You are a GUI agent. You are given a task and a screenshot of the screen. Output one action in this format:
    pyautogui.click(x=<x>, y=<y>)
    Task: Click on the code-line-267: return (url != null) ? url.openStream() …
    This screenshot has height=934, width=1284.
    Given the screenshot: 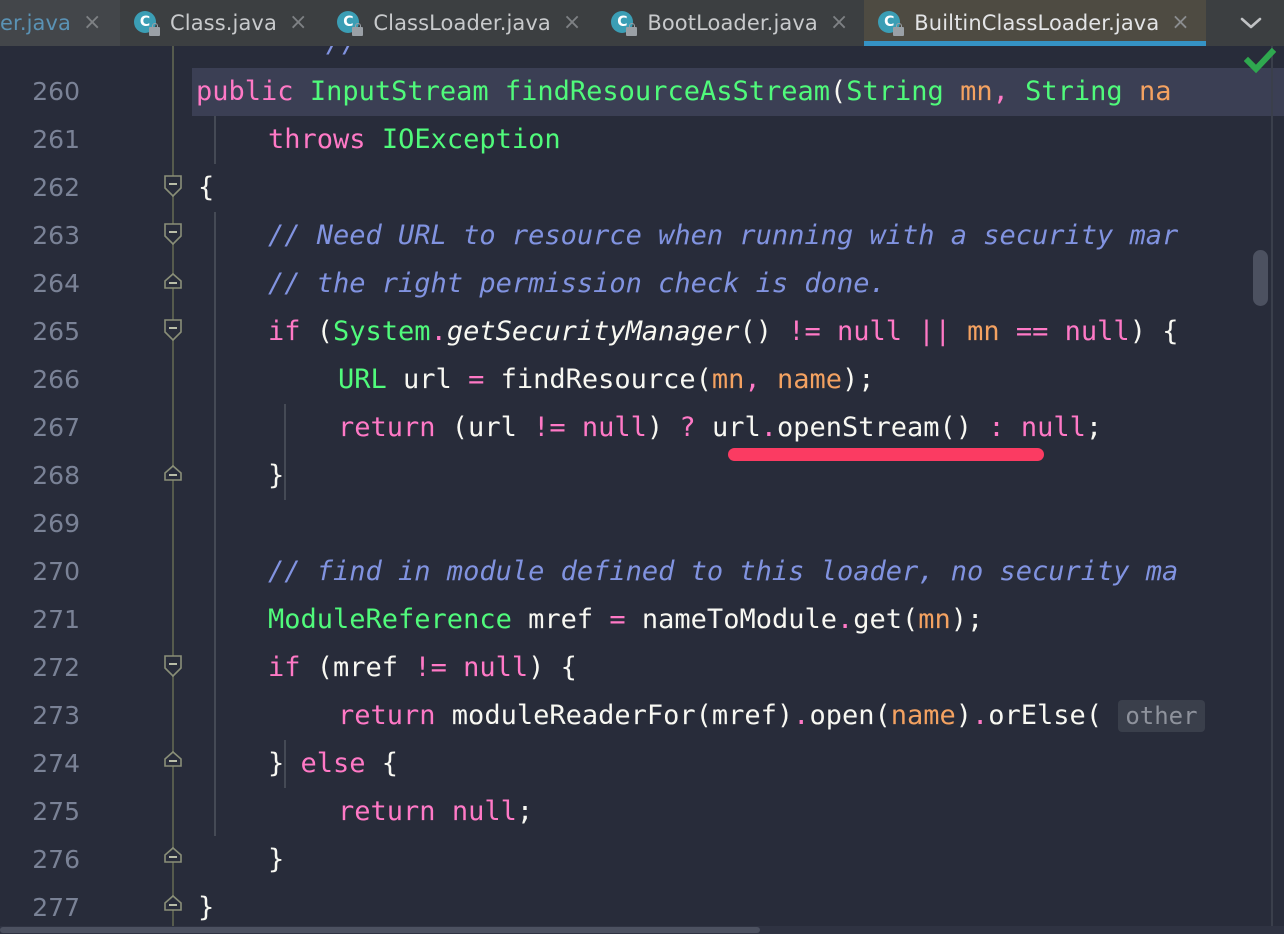 What is the action you would take?
    pyautogui.click(x=642, y=428)
    